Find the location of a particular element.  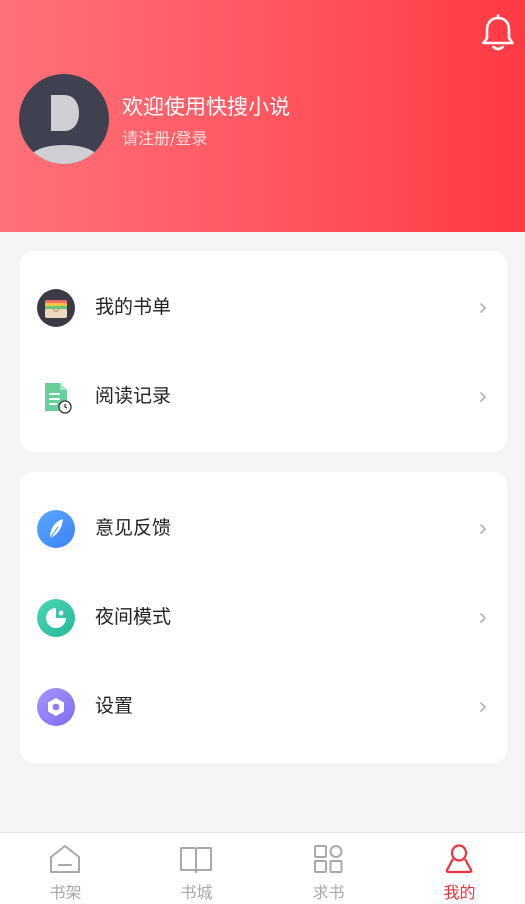

menu-item-label: 设置 is located at coordinates (114, 706).